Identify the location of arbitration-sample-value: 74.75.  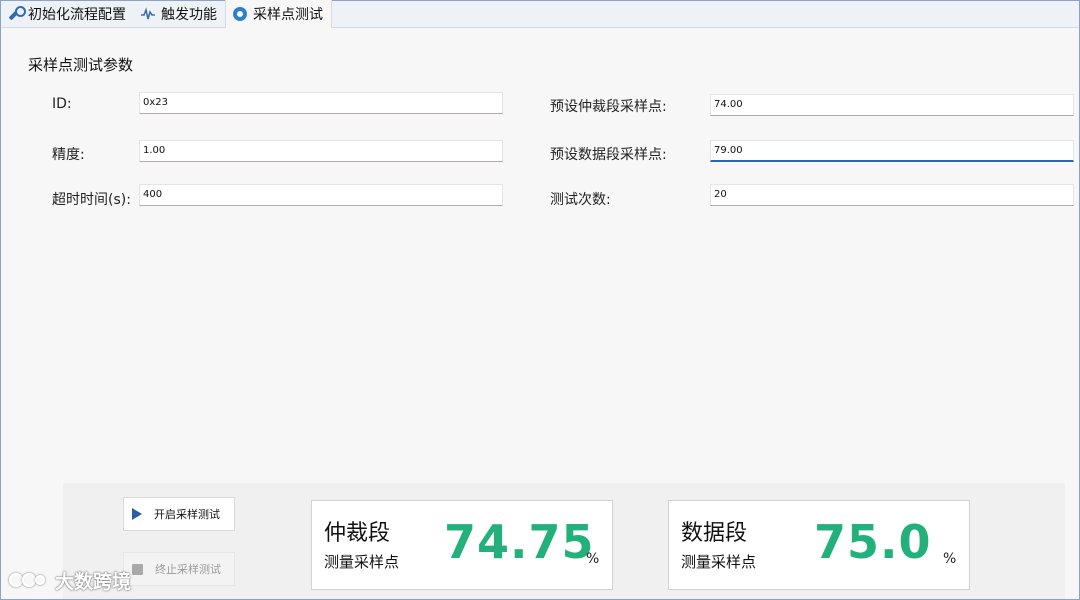
(519, 542).